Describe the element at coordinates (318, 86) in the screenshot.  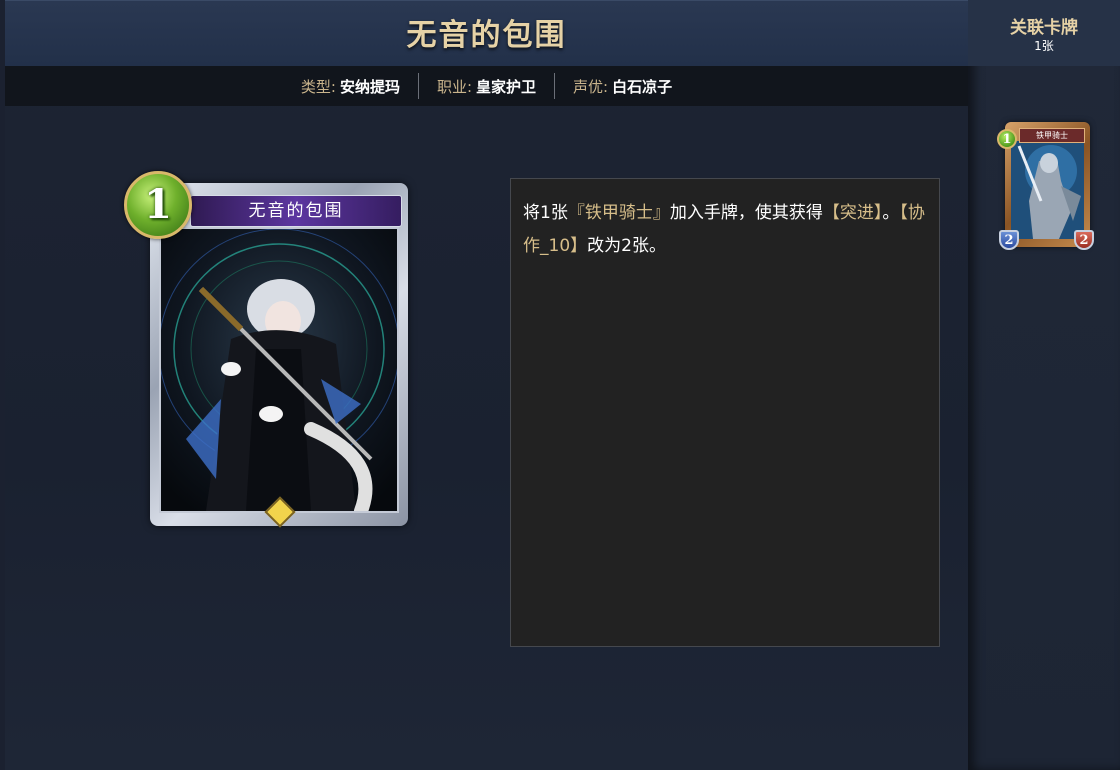
I see `meta-type-label: 类型:` at that location.